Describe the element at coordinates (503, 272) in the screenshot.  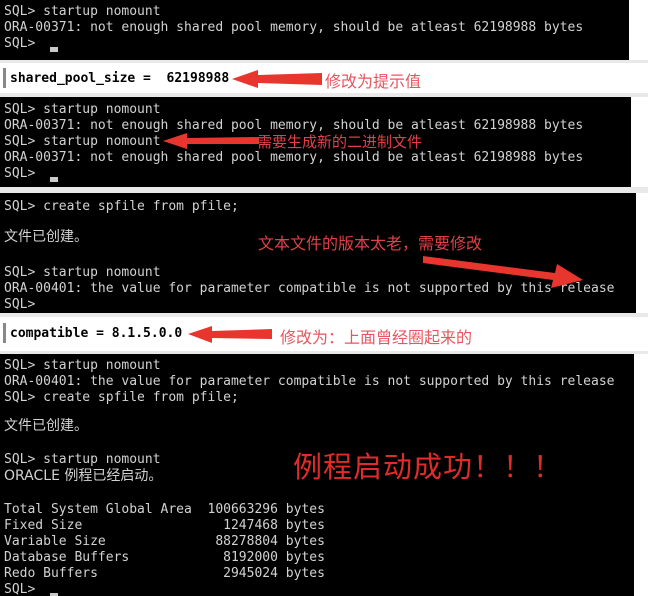
I see `annotation-arrow-diagonal` at that location.